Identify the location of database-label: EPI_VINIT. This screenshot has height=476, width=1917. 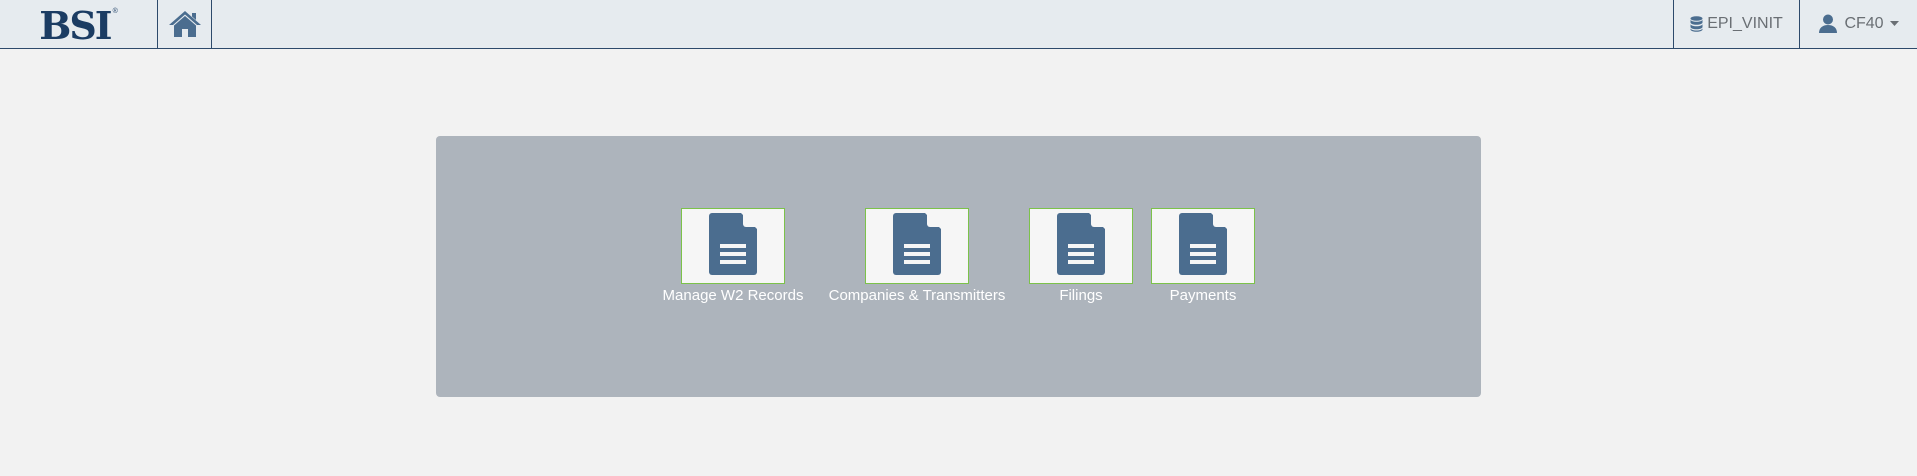
(1745, 23).